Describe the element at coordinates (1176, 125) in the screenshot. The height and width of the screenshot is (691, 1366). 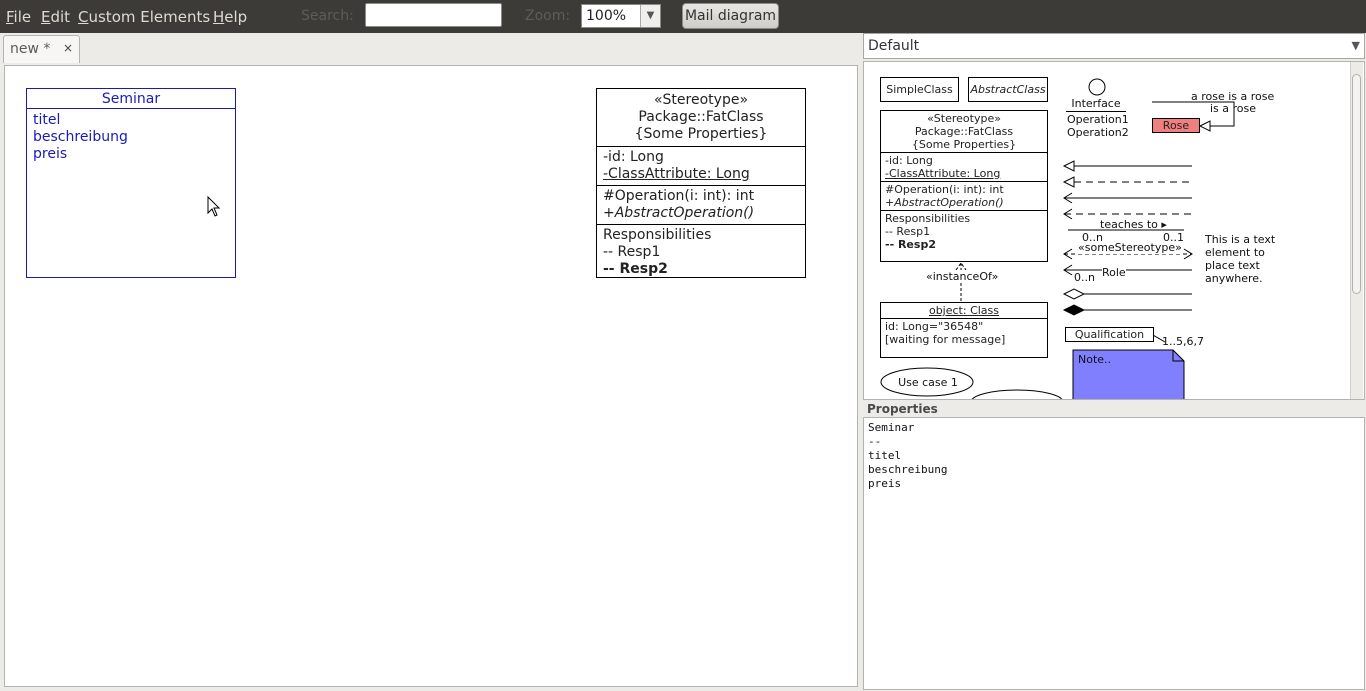
I see `palette-rose-class: Rose` at that location.